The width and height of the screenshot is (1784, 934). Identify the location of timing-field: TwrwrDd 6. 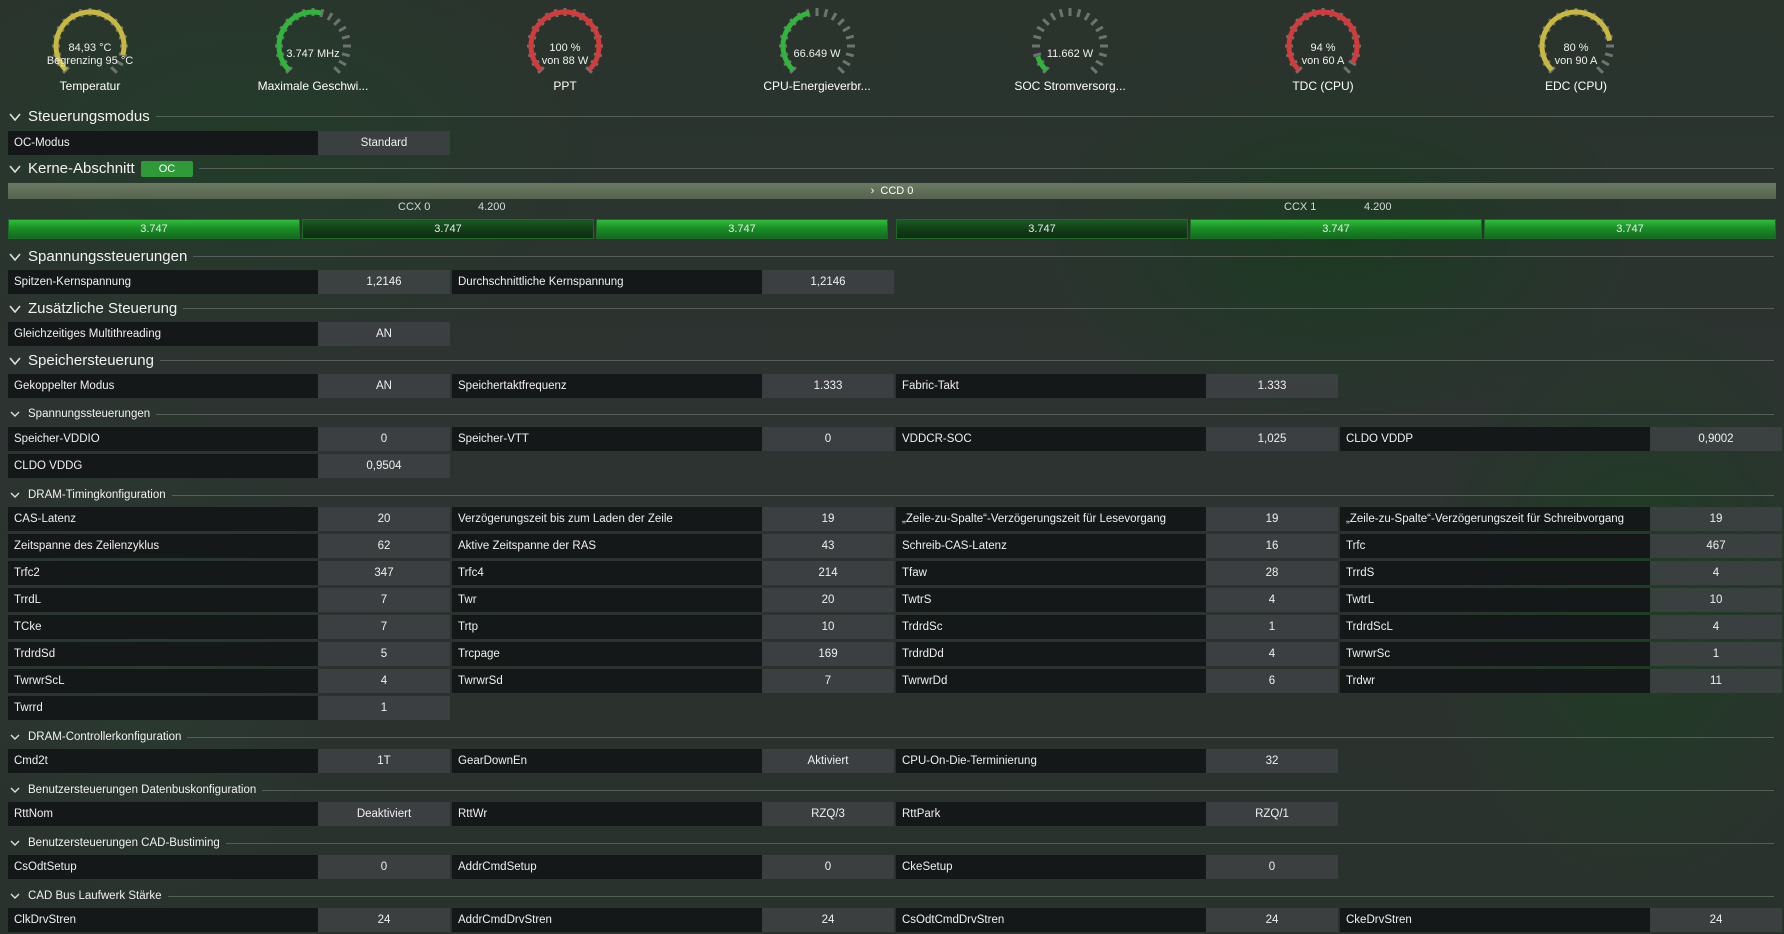
(1117, 681).